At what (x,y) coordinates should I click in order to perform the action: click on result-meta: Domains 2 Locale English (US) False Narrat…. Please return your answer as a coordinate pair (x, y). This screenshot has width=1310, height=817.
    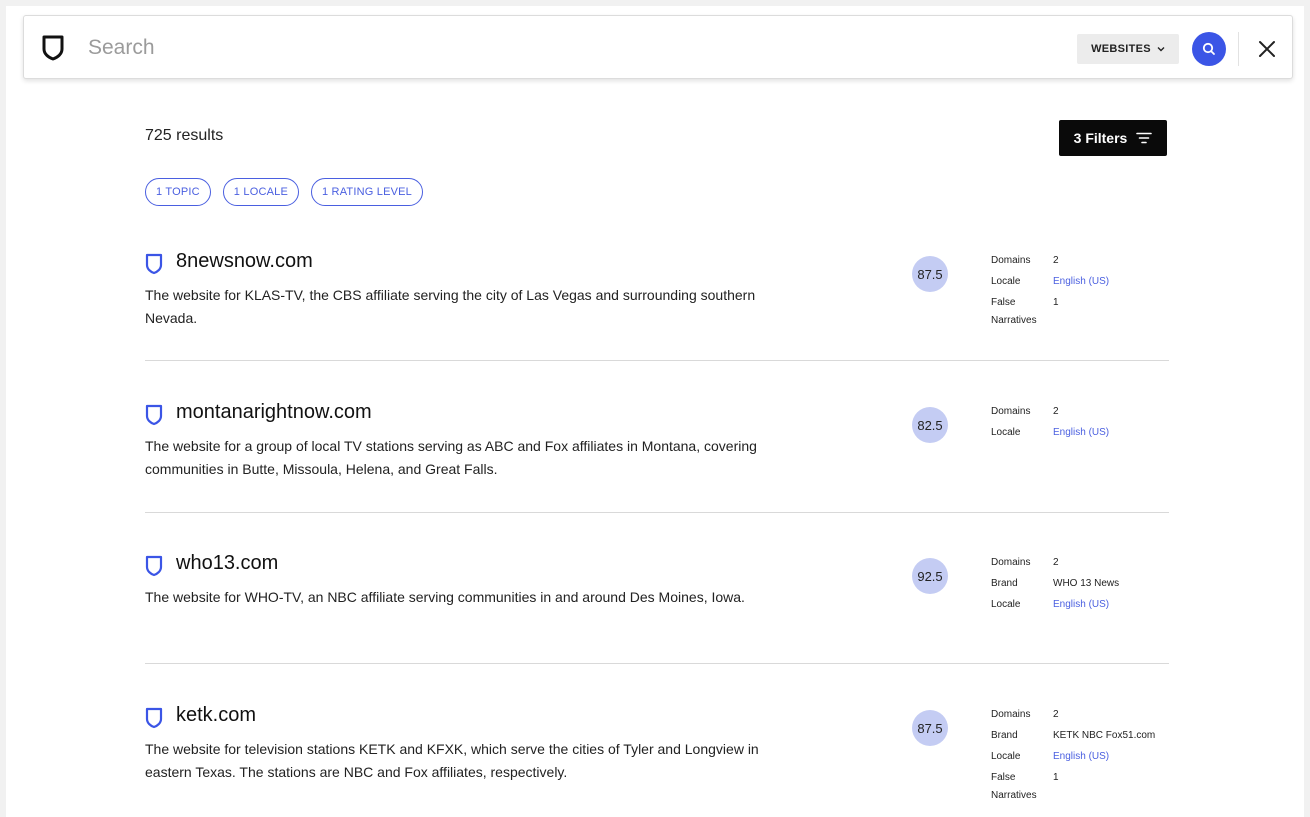
    Looking at the image, I should click on (1081, 290).